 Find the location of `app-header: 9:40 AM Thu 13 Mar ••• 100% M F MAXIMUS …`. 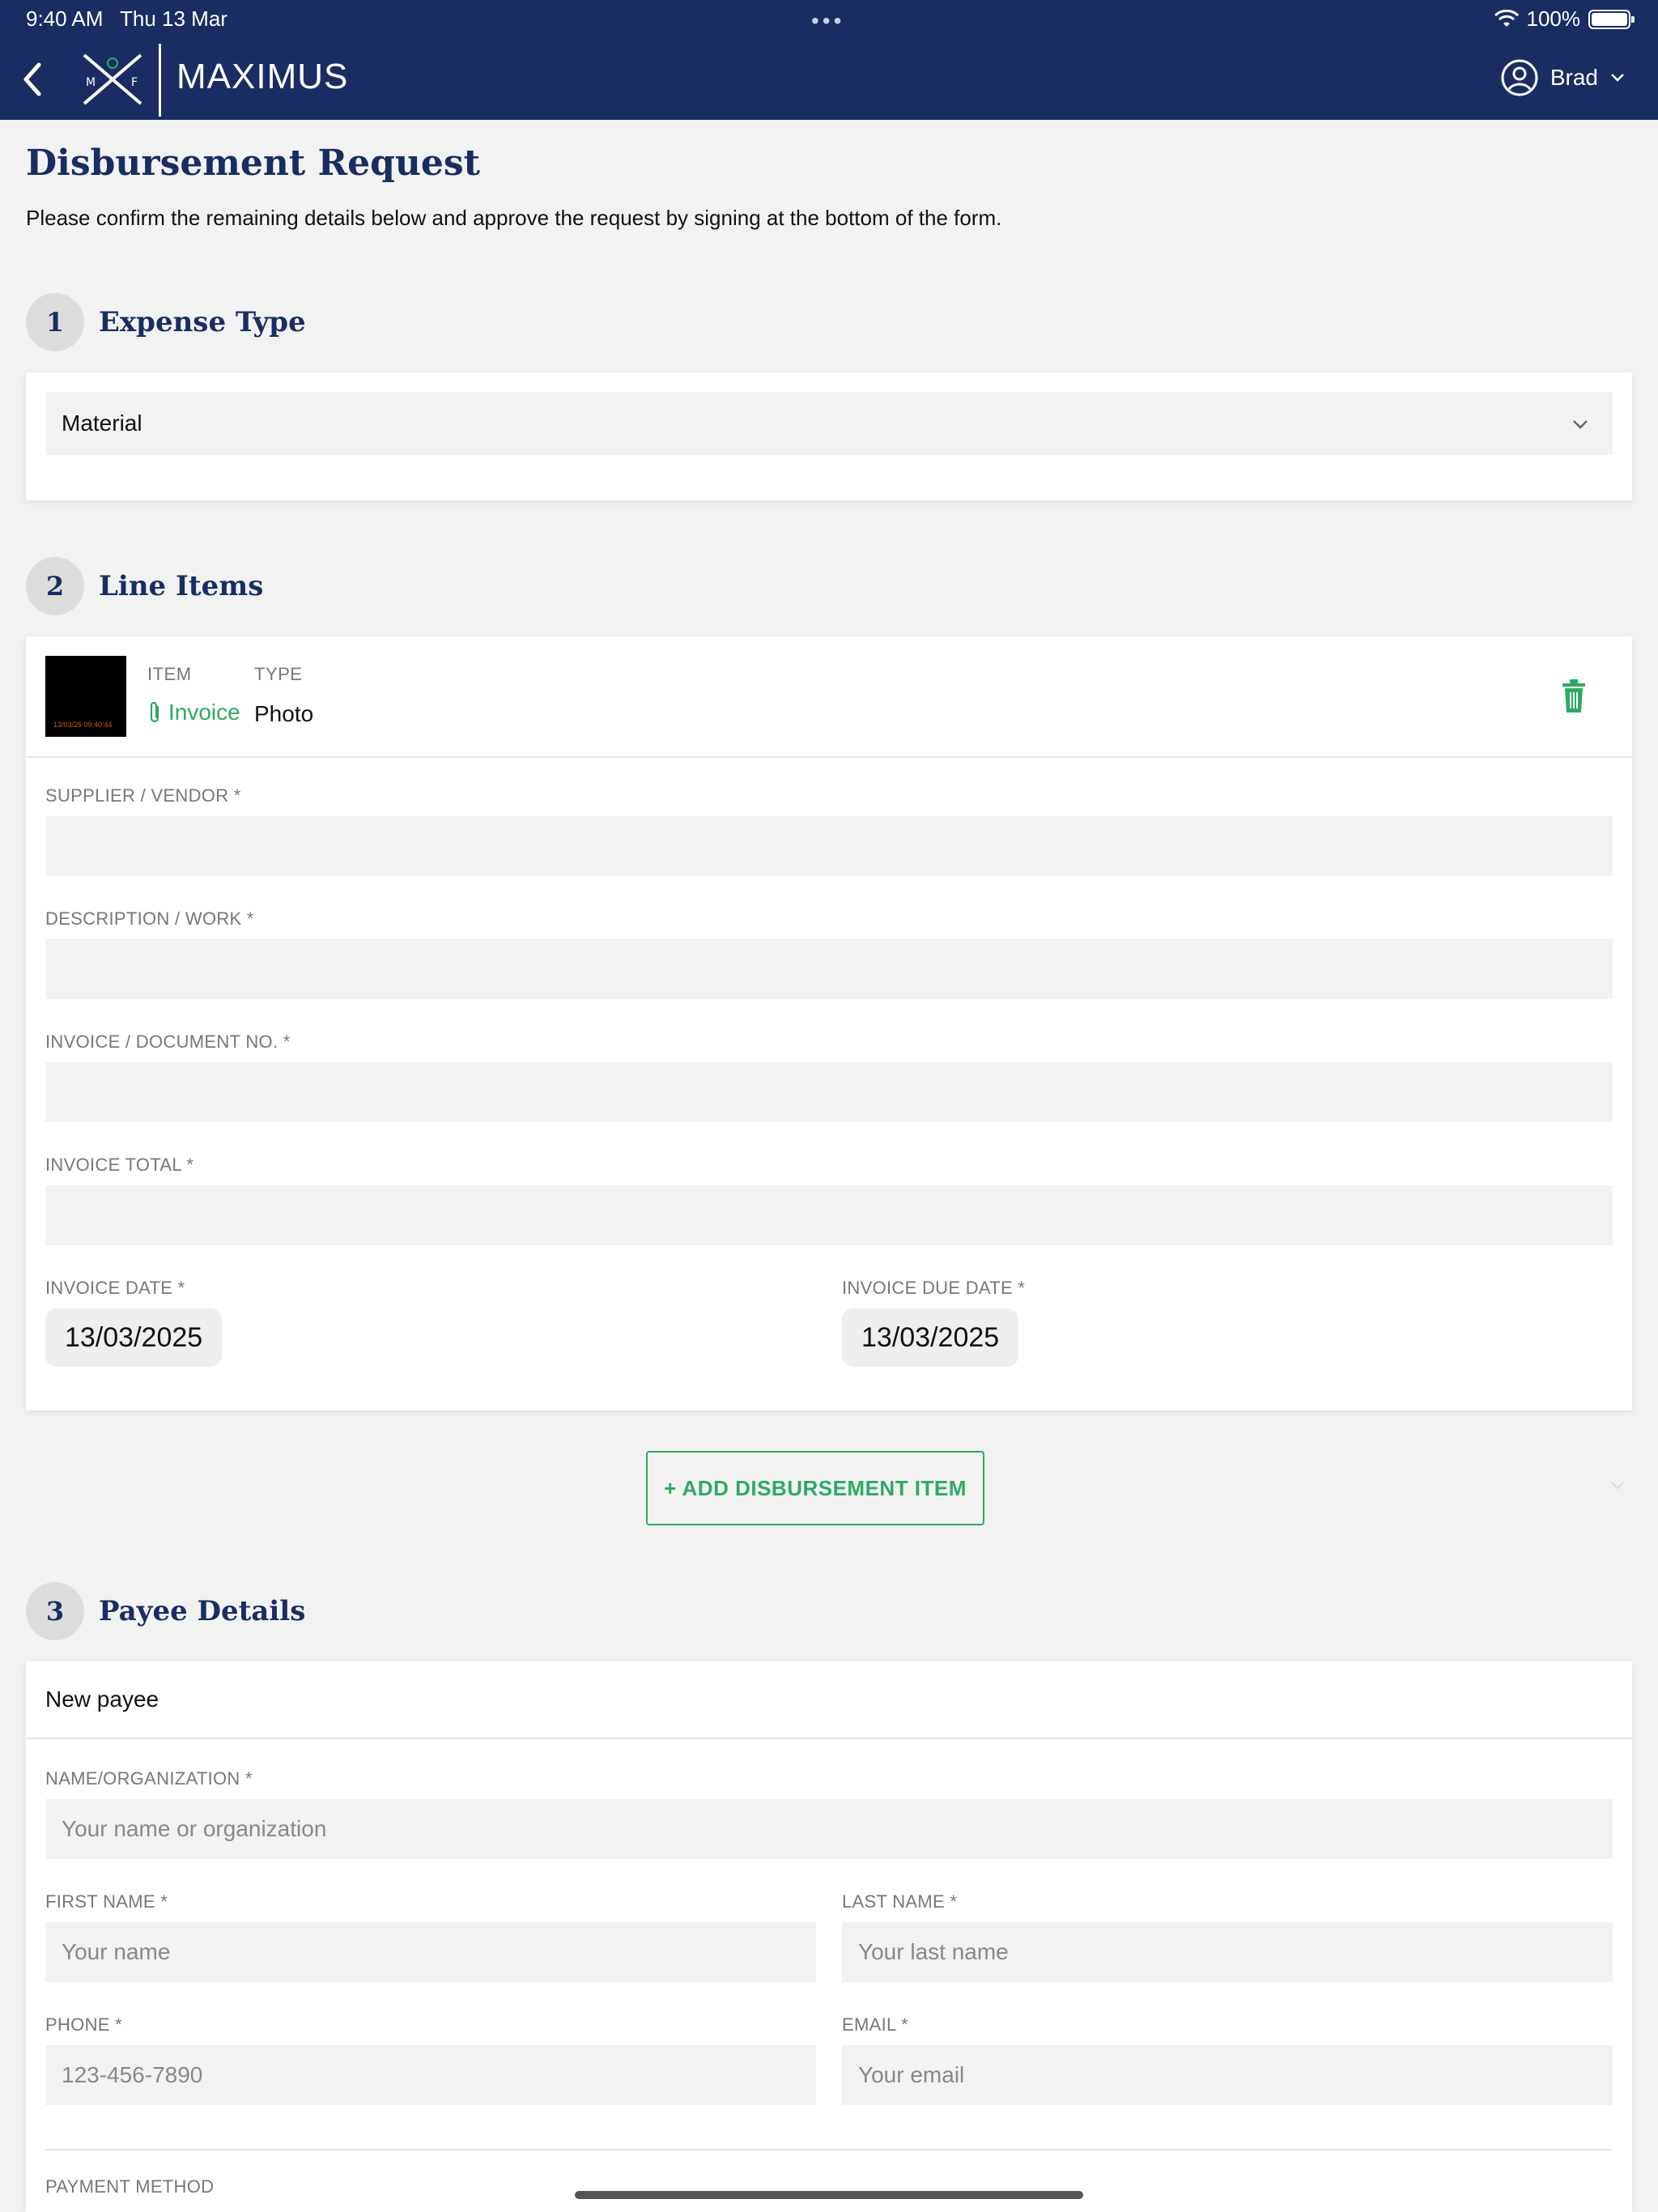

app-header: 9:40 AM Thu 13 Mar ••• 100% M F MAXIMUS … is located at coordinates (829, 60).